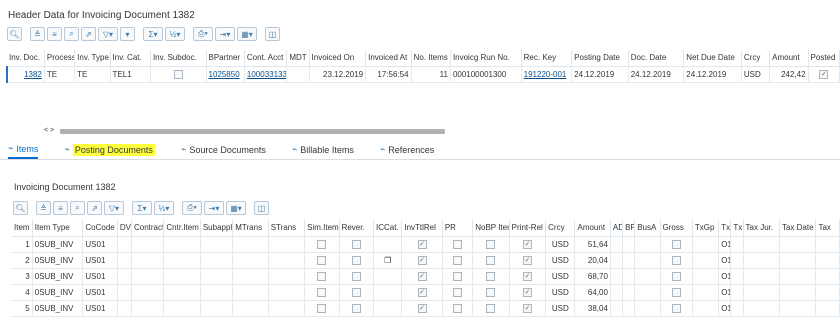  I want to click on header-cell: 100033133, so click(266, 74).